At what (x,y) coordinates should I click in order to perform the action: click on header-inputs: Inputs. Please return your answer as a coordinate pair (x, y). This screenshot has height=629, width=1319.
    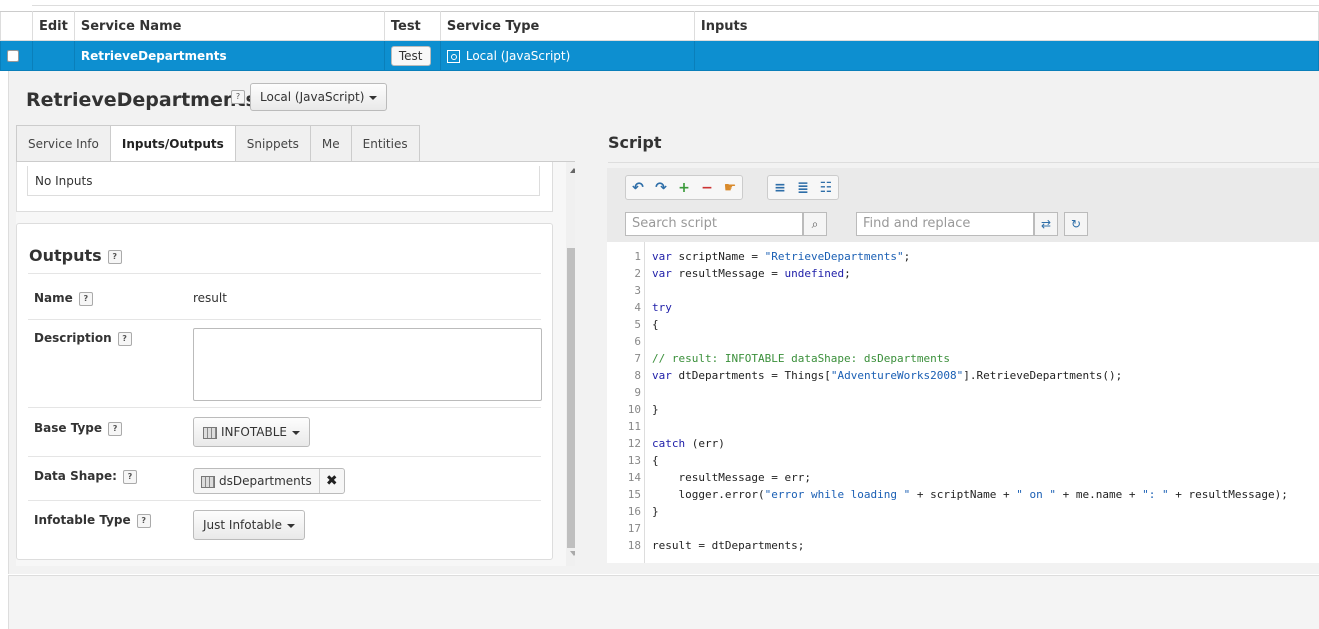
    Looking at the image, I should click on (1006, 26).